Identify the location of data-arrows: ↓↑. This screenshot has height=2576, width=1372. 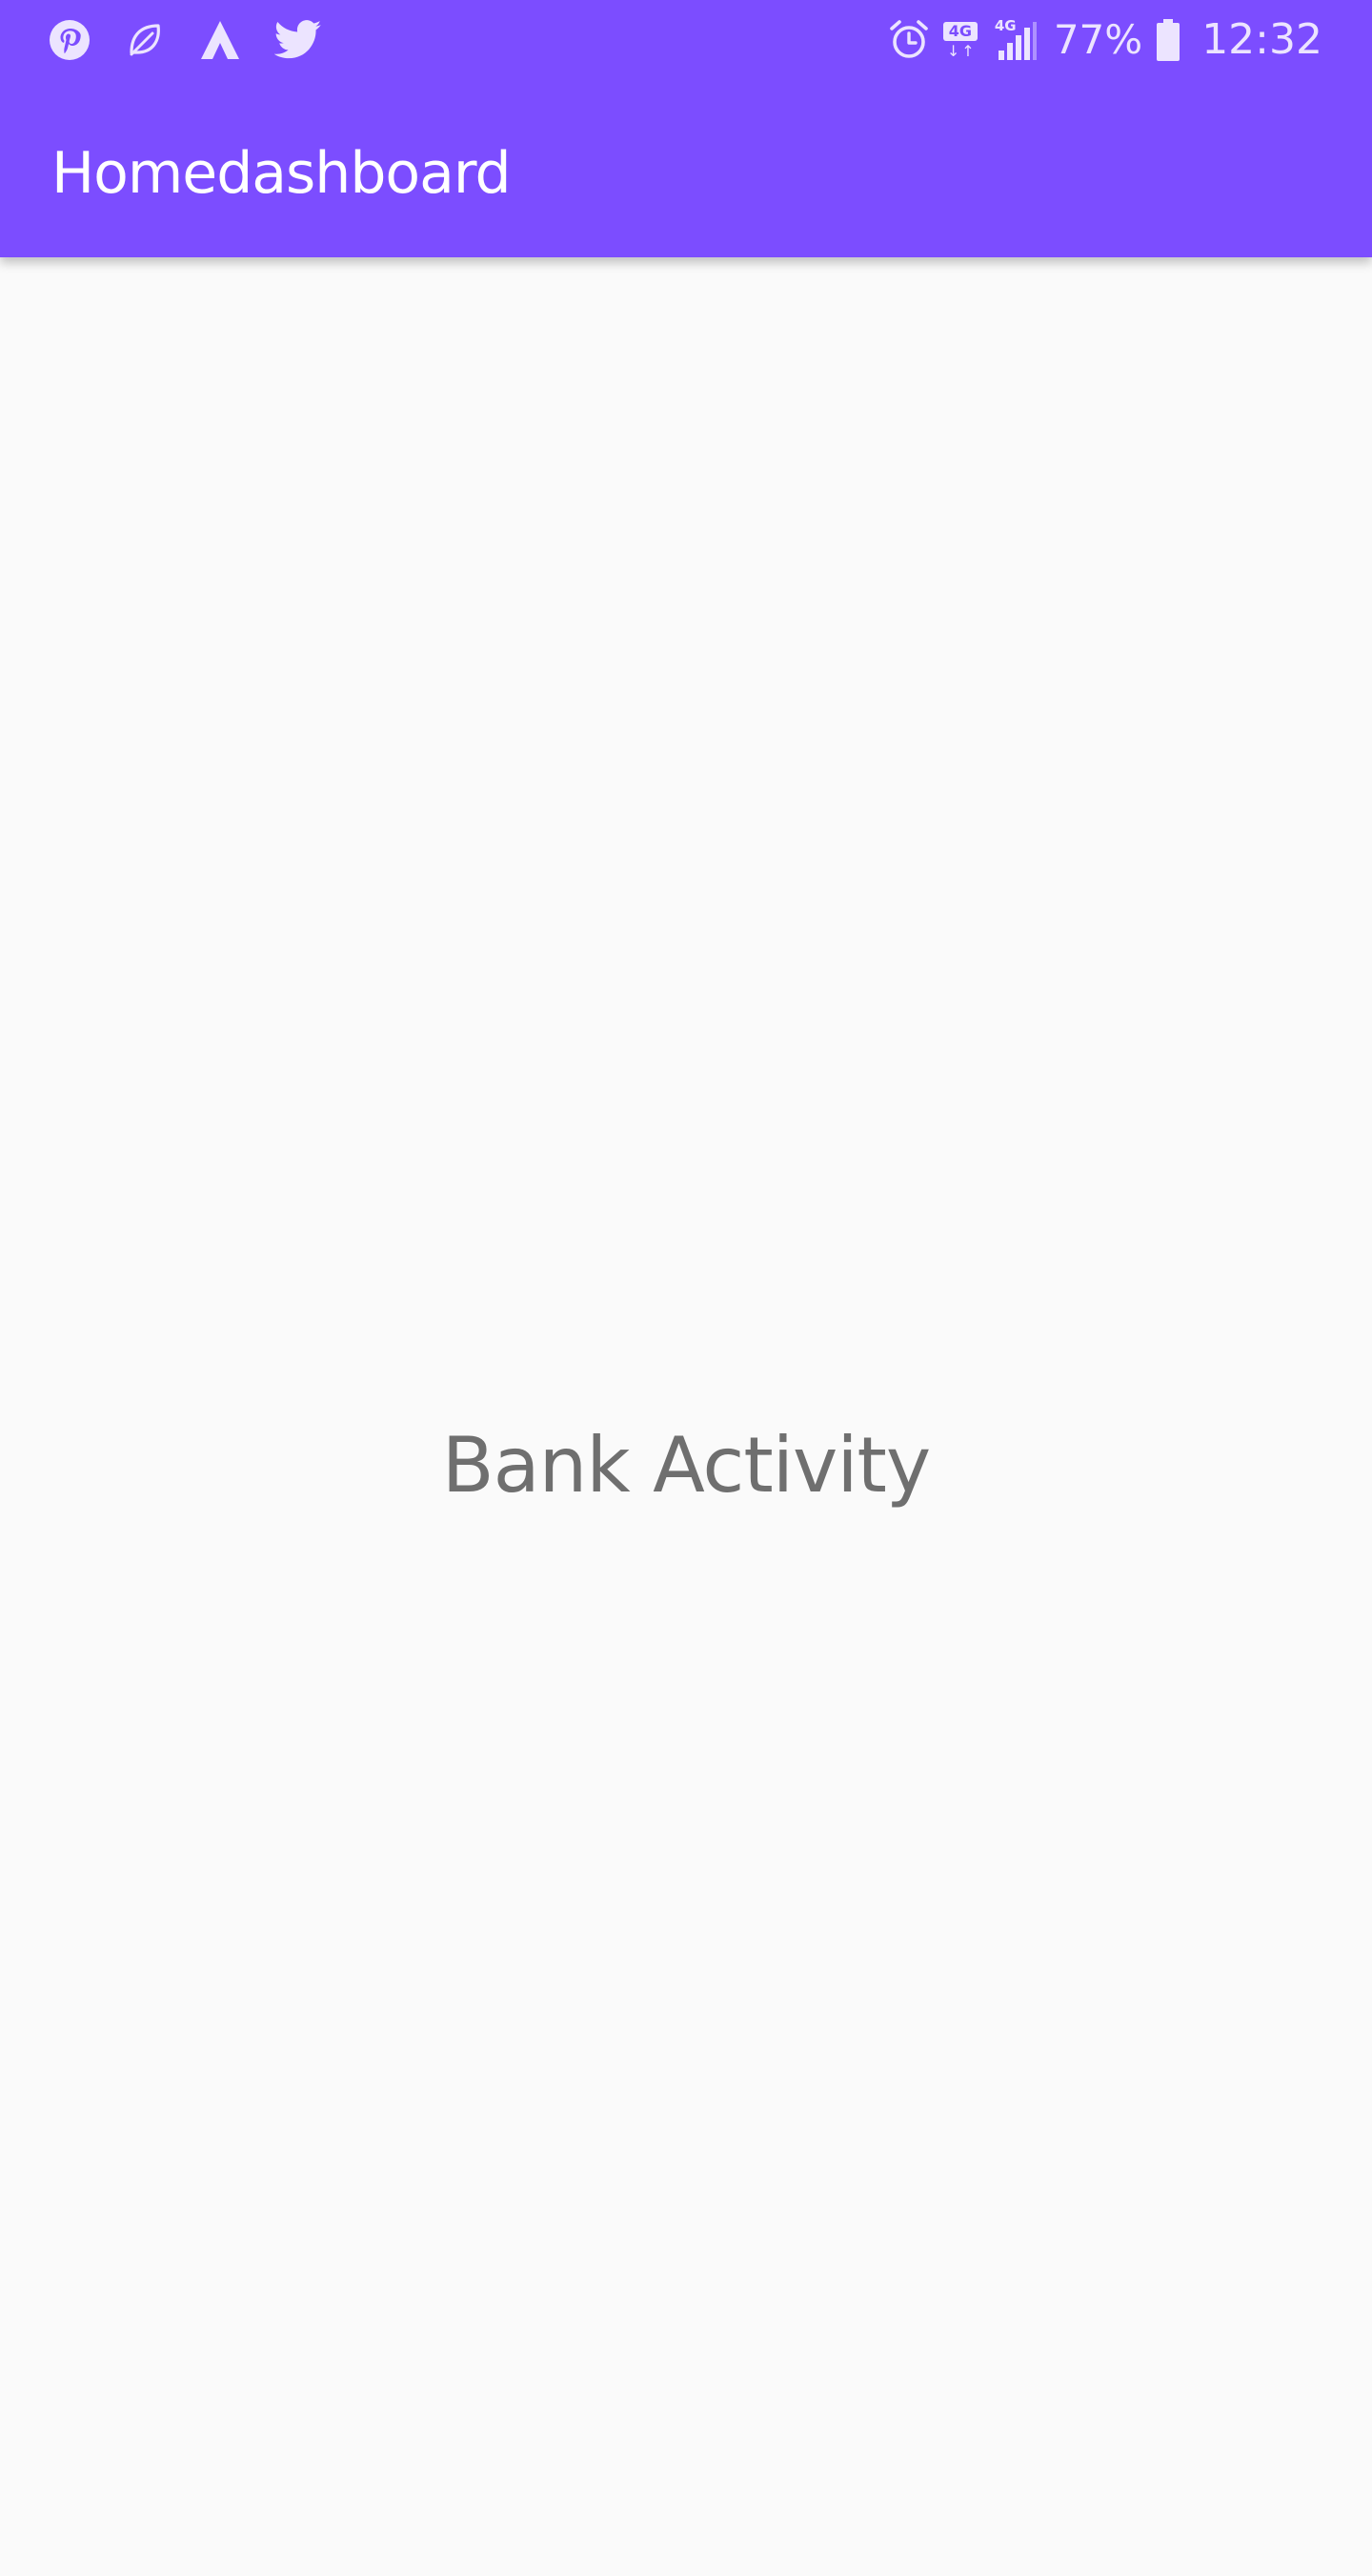
(961, 51).